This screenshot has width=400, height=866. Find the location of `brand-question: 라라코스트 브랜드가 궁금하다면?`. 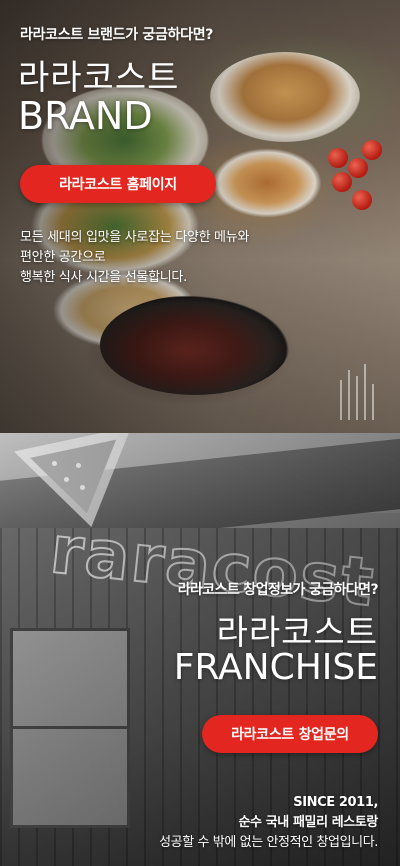

brand-question: 라라코스트 브랜드가 궁금하다면? is located at coordinates (117, 35).